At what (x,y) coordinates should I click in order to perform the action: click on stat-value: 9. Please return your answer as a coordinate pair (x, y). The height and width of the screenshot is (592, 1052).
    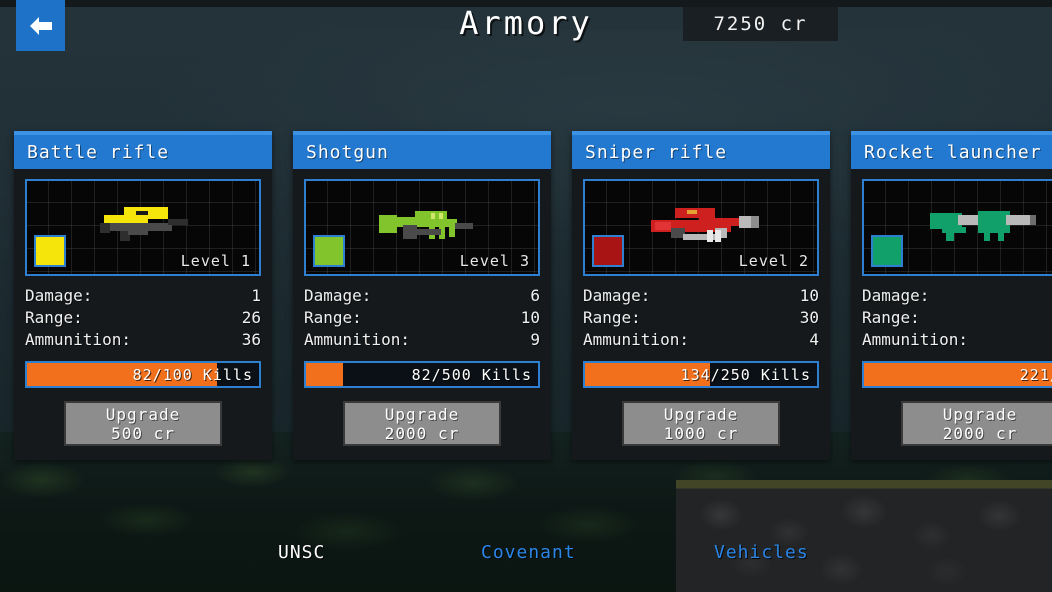
    Looking at the image, I should click on (535, 339).